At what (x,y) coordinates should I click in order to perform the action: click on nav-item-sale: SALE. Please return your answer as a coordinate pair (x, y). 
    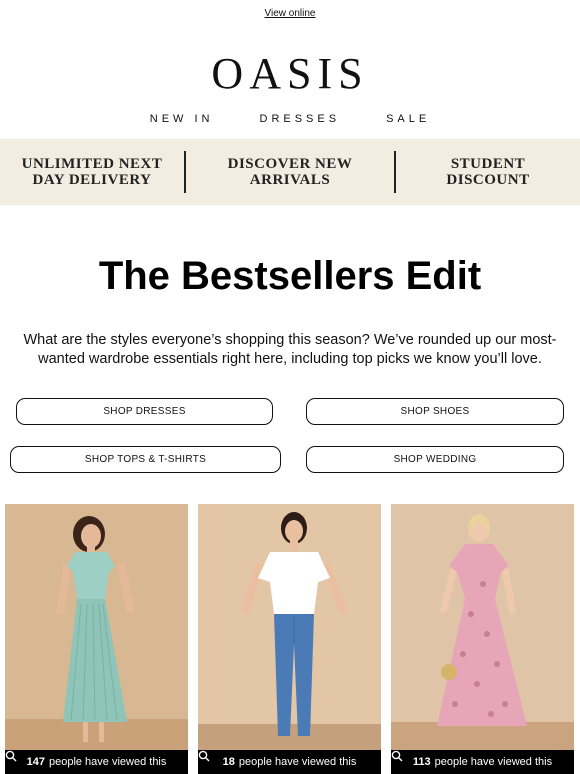
    Looking at the image, I should click on (408, 119).